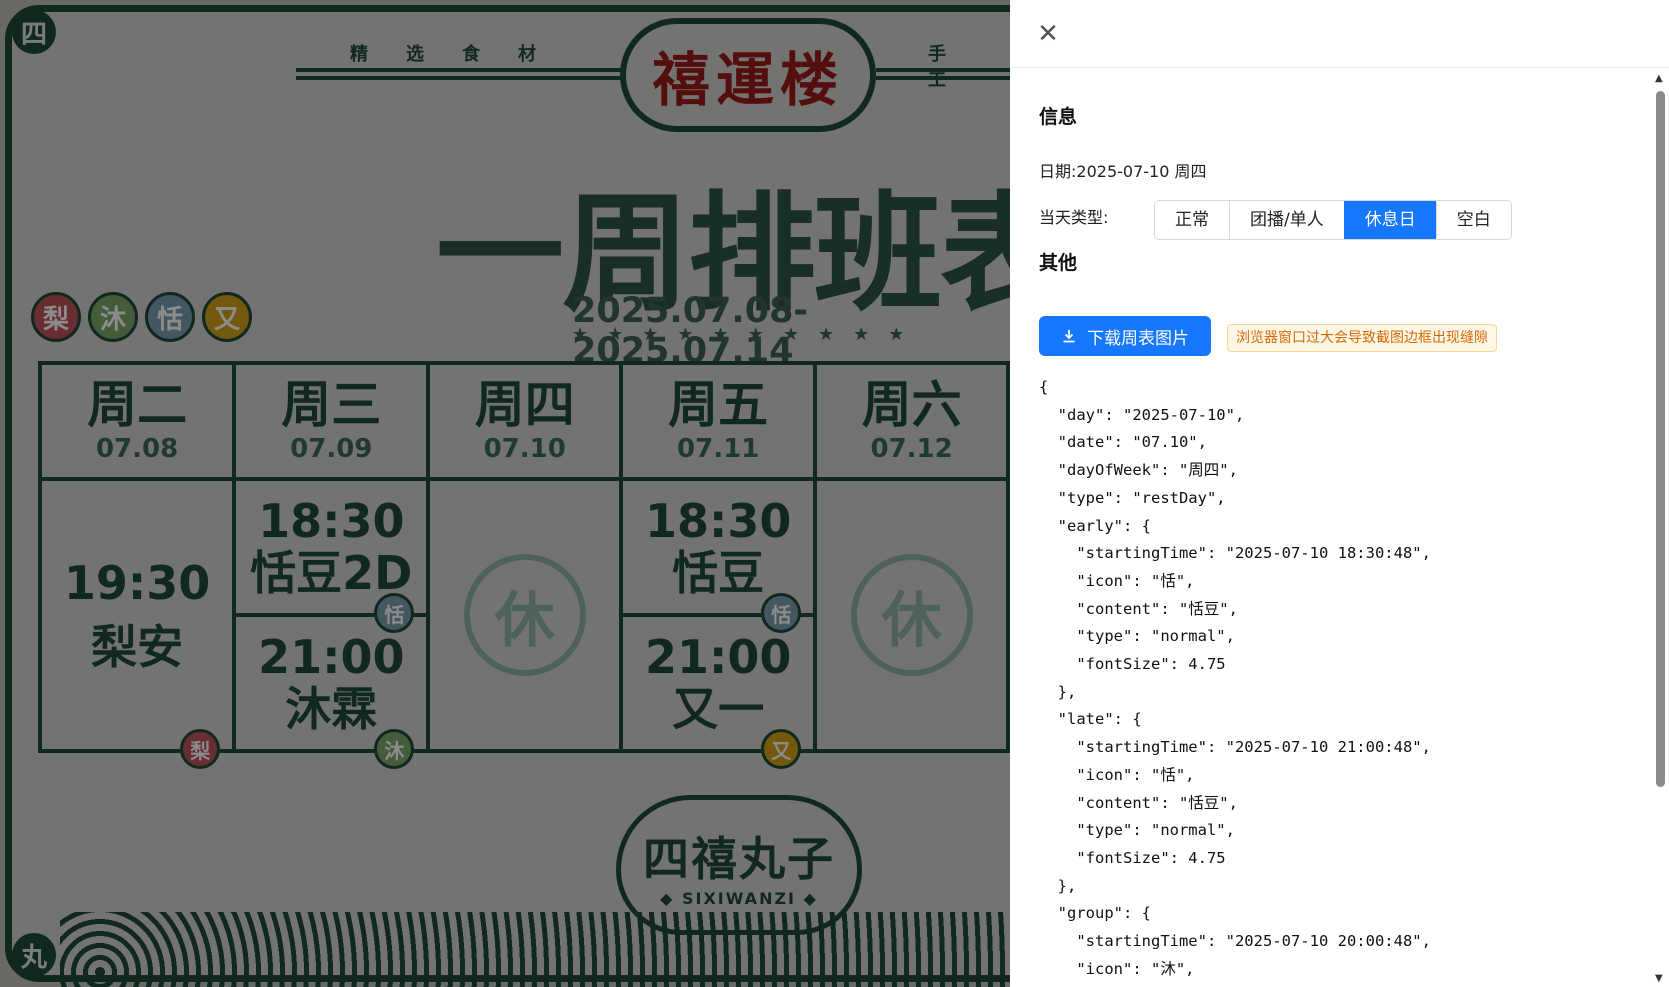 Image resolution: width=1669 pixels, height=987 pixels. Describe the element at coordinates (1192, 220) in the screenshot. I see `type-option-normal: 正常` at that location.